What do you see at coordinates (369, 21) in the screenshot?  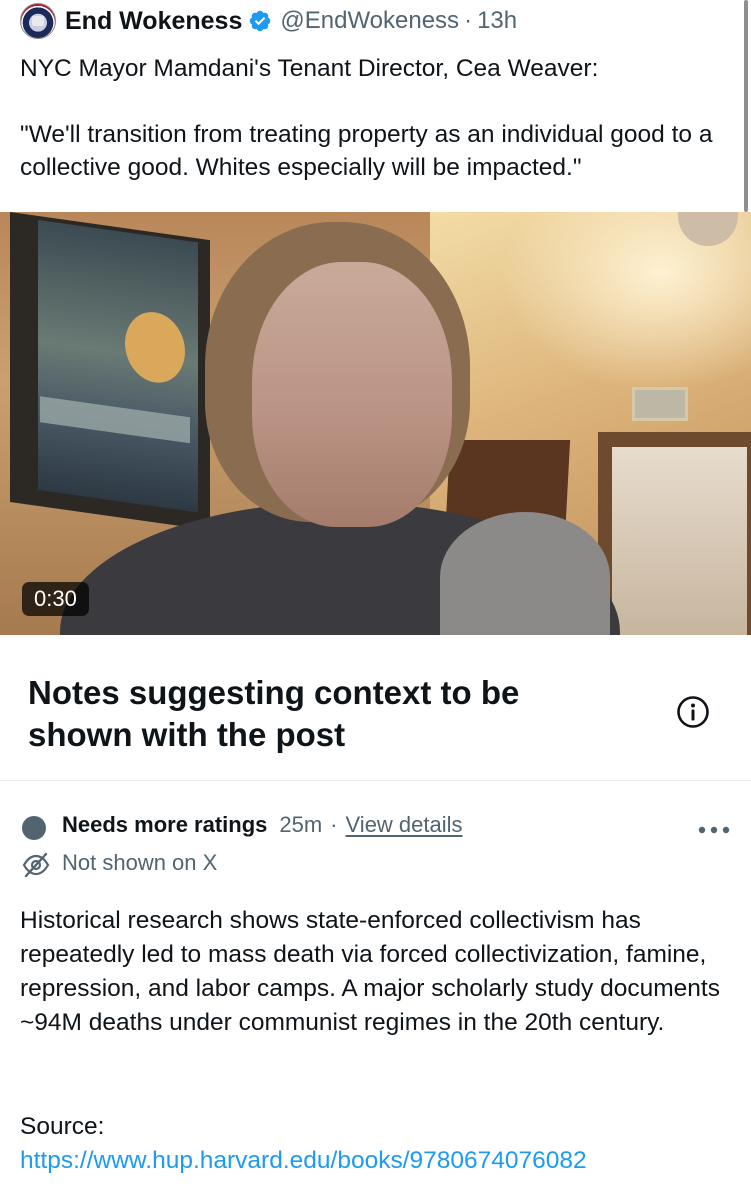 I see `handle: @EndWokeness` at bounding box center [369, 21].